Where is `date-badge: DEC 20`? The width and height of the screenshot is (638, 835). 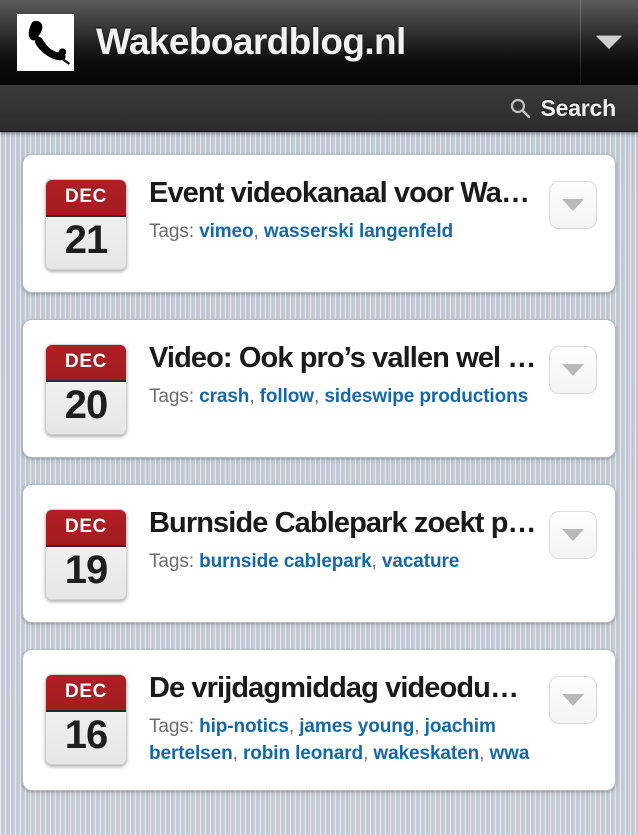 date-badge: DEC 20 is located at coordinates (86, 389).